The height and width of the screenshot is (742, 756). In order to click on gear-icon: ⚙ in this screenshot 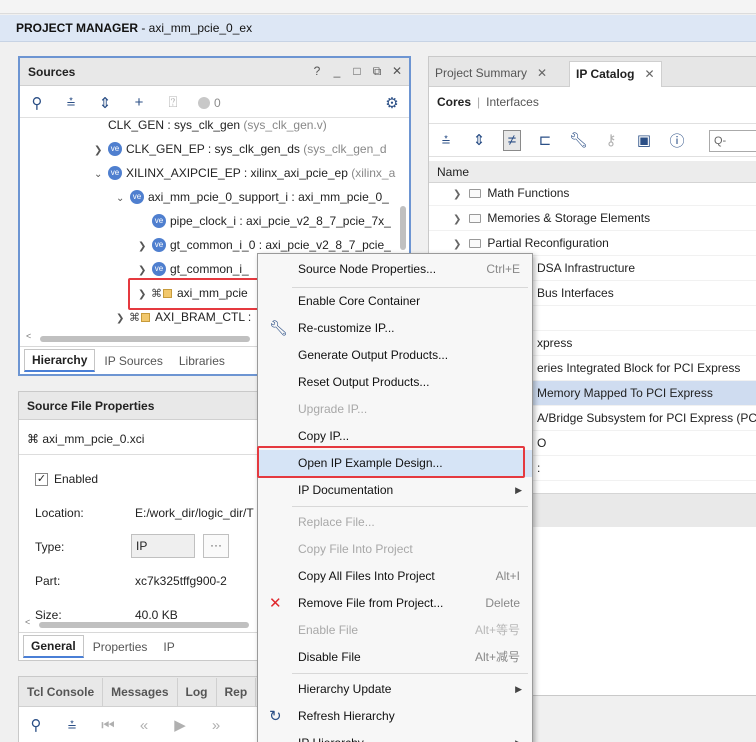, I will do `click(392, 103)`.